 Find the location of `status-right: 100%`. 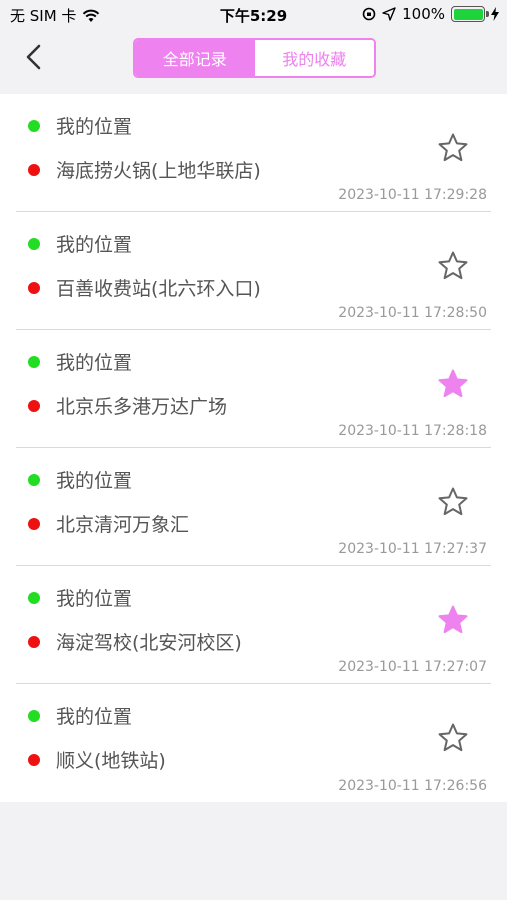

status-right: 100% is located at coordinates (430, 14).